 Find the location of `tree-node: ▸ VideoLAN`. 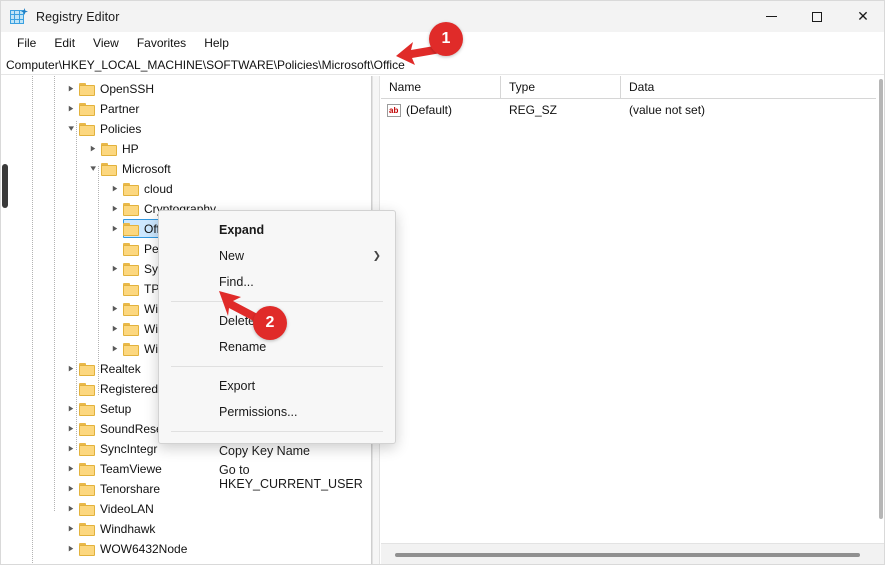

tree-node: ▸ VideoLAN is located at coordinates (181, 509).